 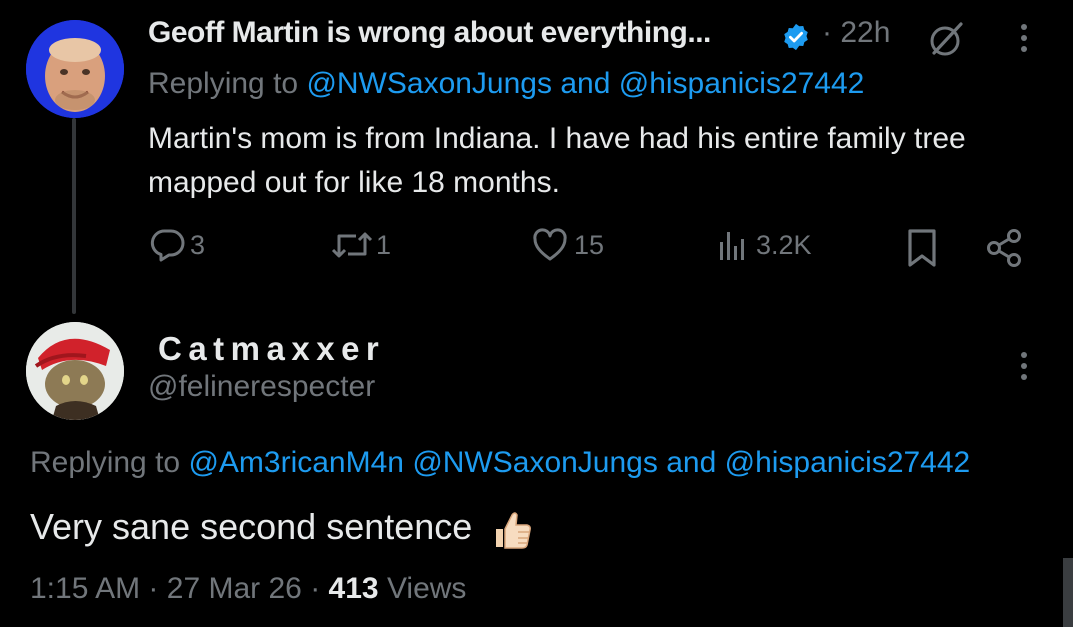 What do you see at coordinates (796, 37) in the screenshot?
I see `verified-icon` at bounding box center [796, 37].